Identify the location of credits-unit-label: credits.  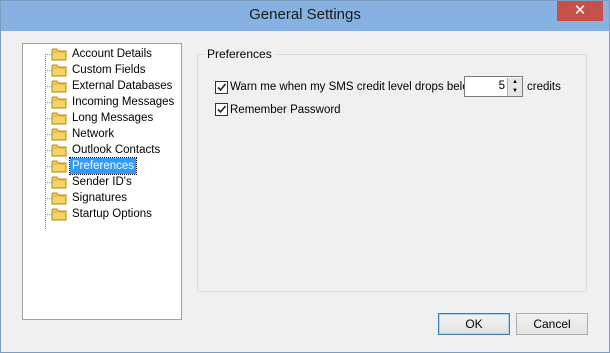
(544, 87).